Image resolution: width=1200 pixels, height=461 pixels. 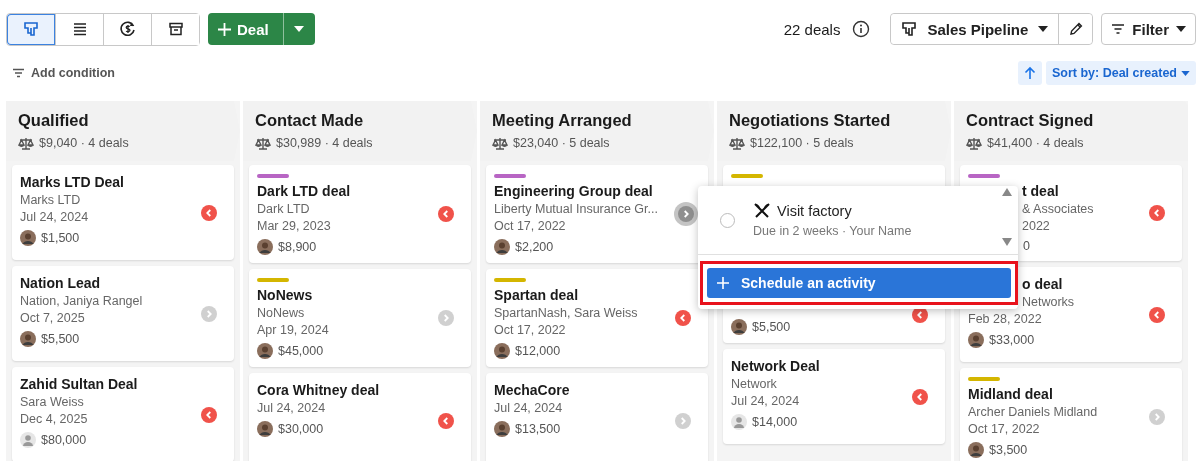 I want to click on deal-value: $3,500, so click(x=1008, y=450).